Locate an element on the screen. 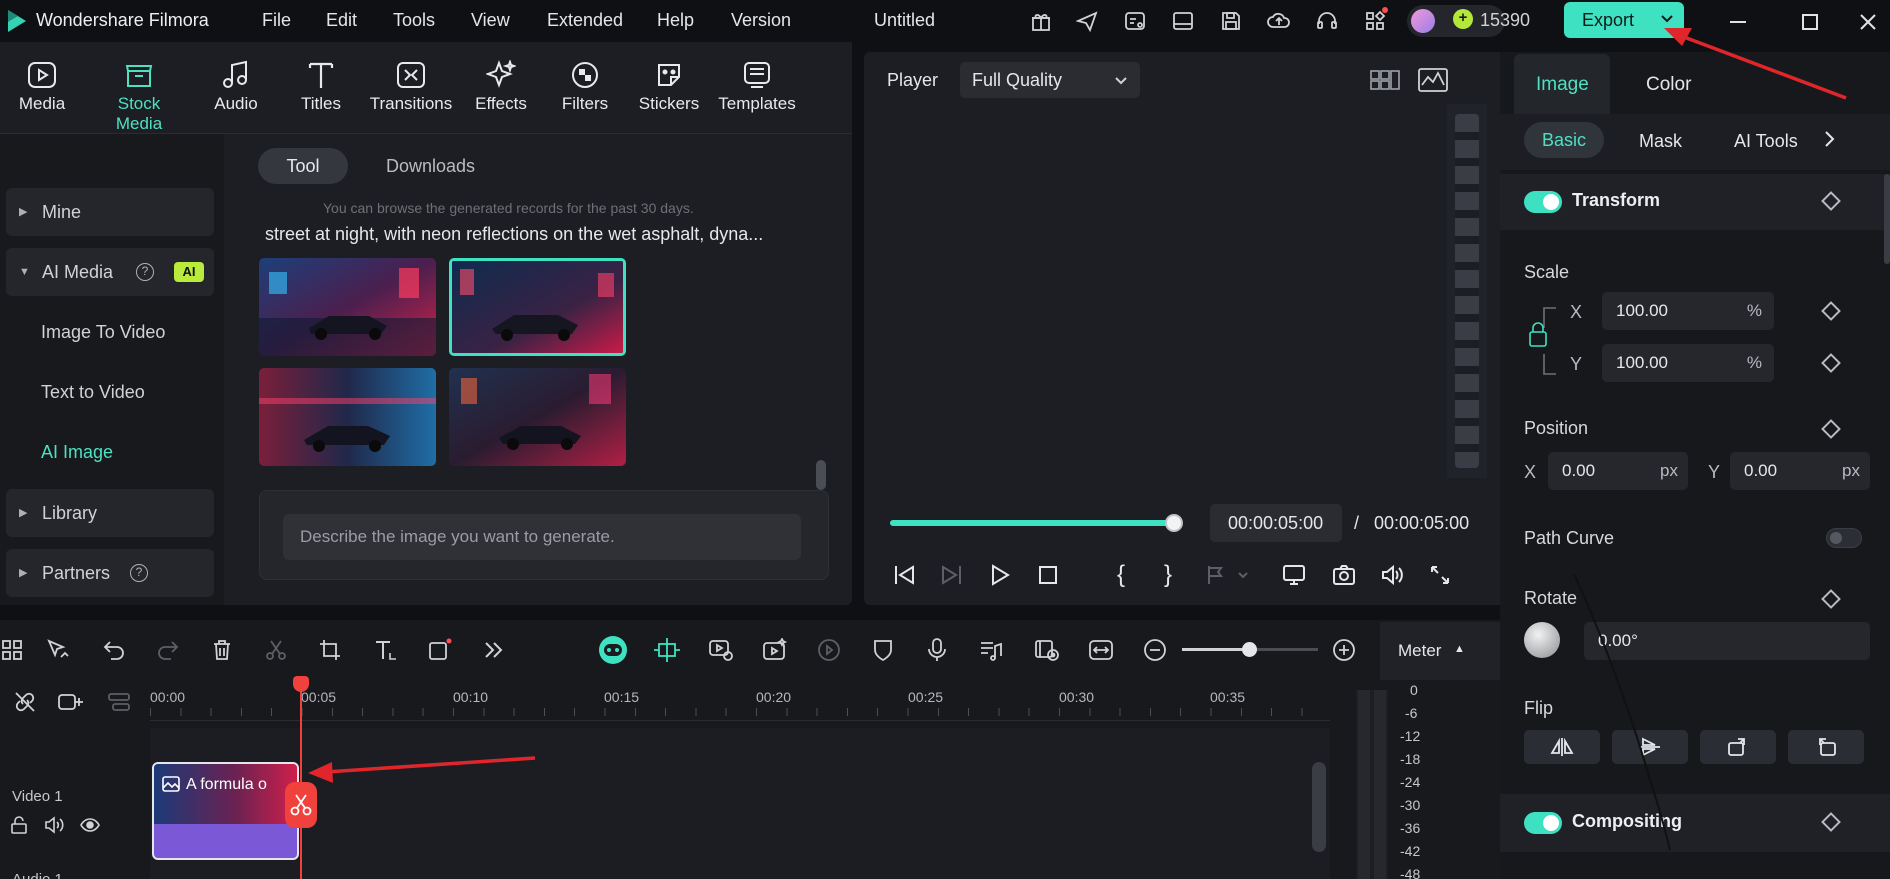 The height and width of the screenshot is (879, 1890). volume-icon is located at coordinates (1392, 575).